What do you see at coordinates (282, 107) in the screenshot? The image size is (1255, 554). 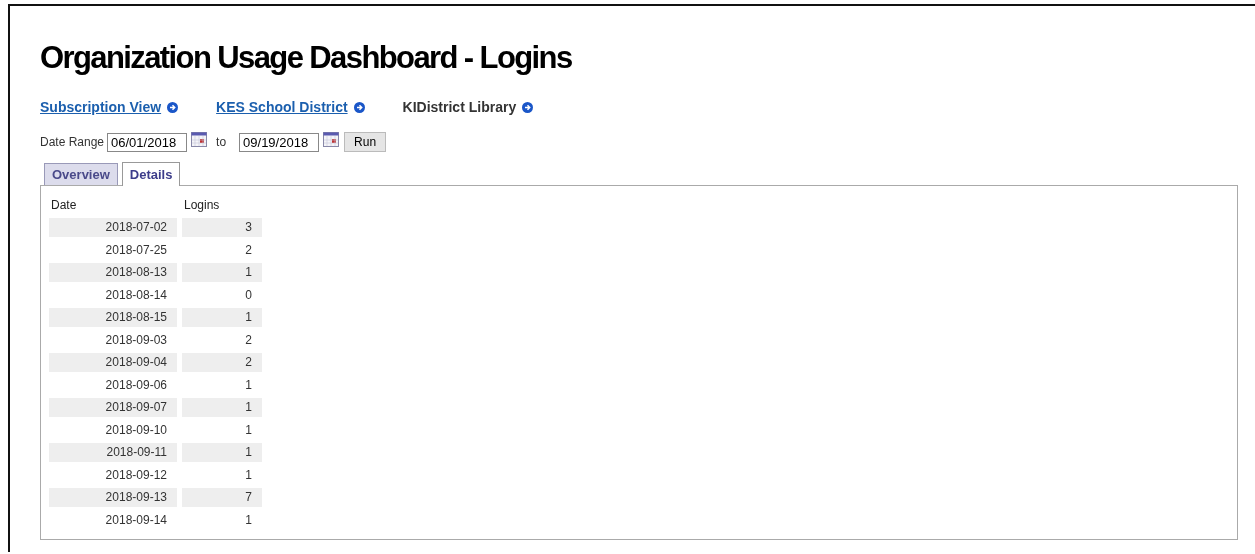 I see `breadcrumb-link: KES School District` at bounding box center [282, 107].